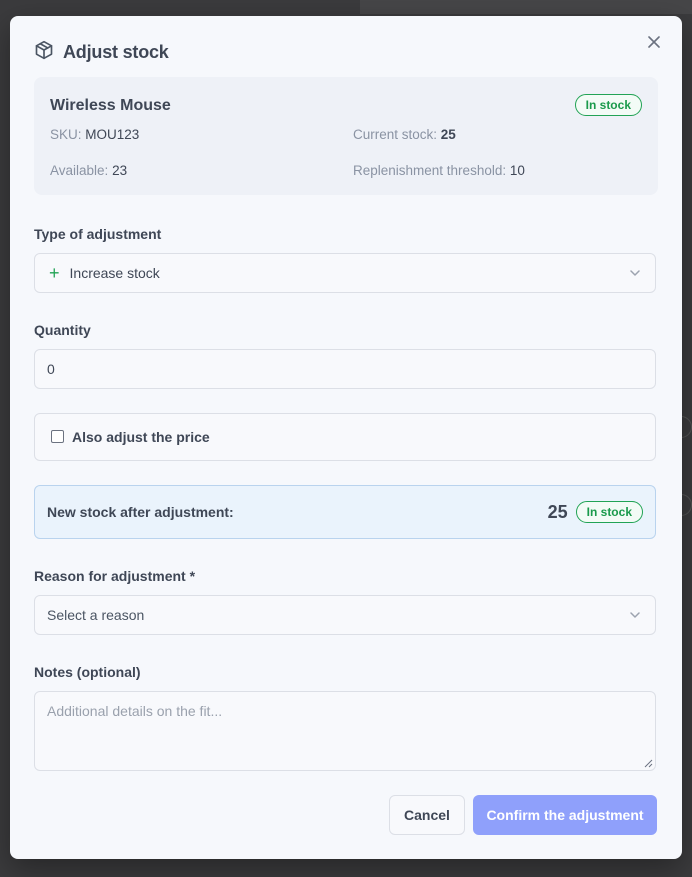  Describe the element at coordinates (140, 512) in the screenshot. I see `new-stock-label: New stock after adjustment:` at that location.